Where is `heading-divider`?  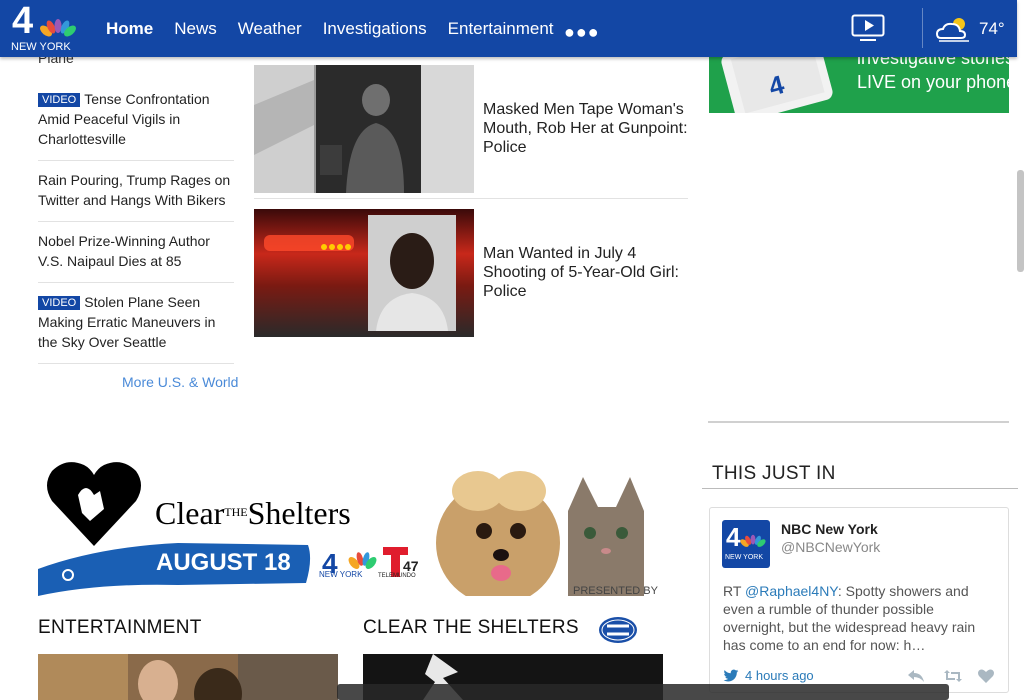 heading-divider is located at coordinates (860, 488).